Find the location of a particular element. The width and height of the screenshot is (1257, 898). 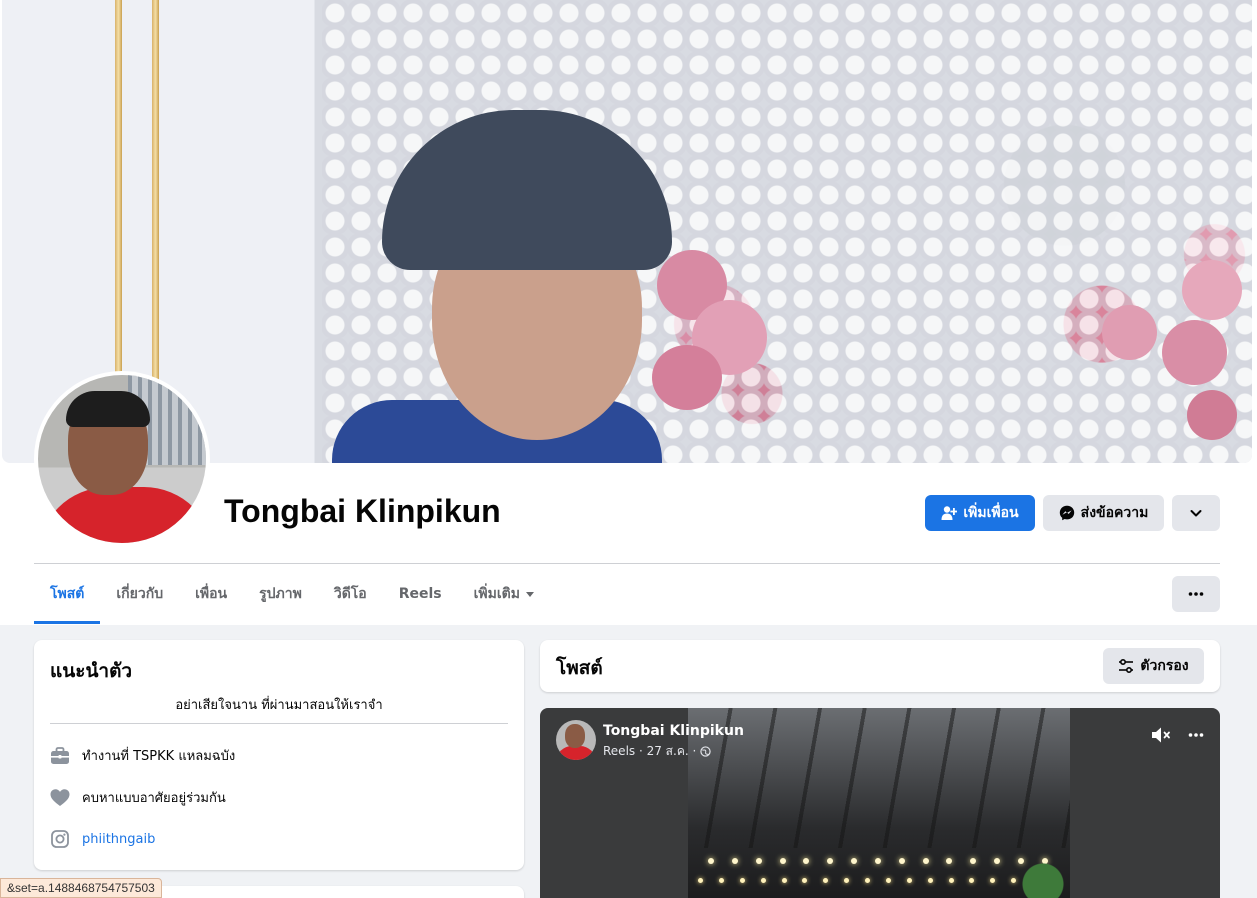

tab-more: เพิ่มเติม is located at coordinates (504, 594).